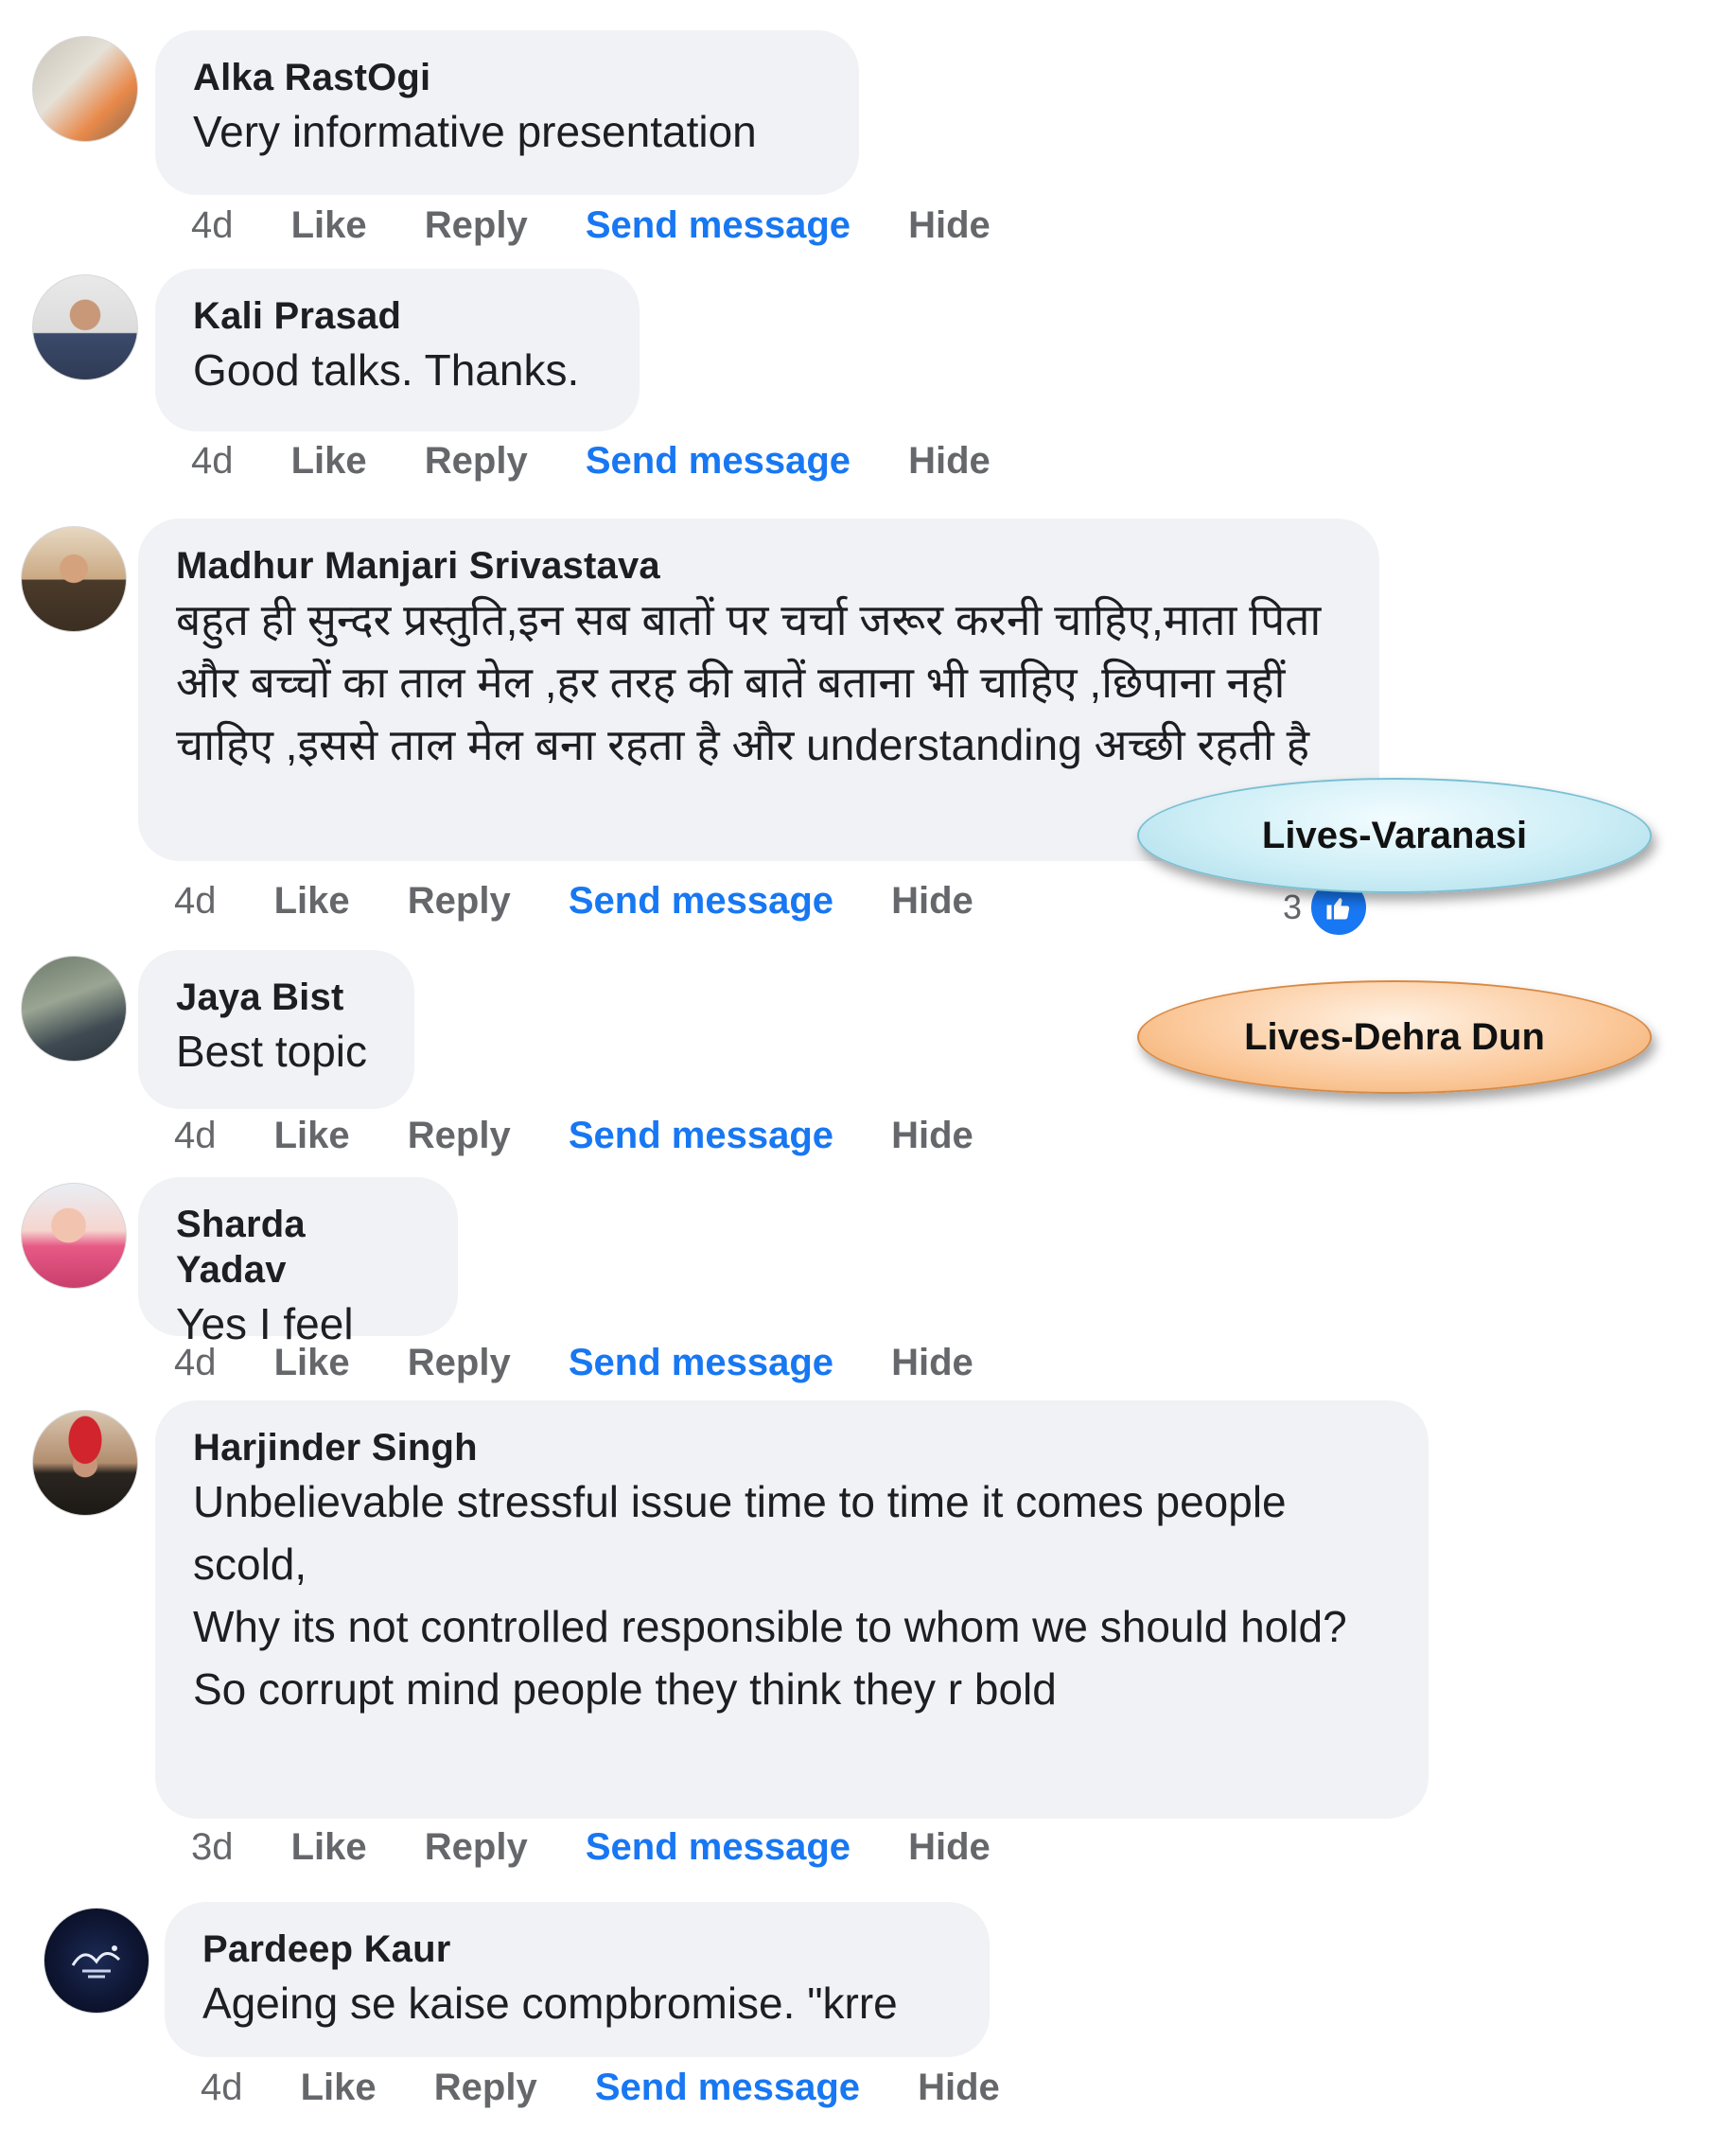 This screenshot has height=2129, width=1736. Describe the element at coordinates (386, 370) in the screenshot. I see `comment-text: Good talks. Thanks.` at that location.